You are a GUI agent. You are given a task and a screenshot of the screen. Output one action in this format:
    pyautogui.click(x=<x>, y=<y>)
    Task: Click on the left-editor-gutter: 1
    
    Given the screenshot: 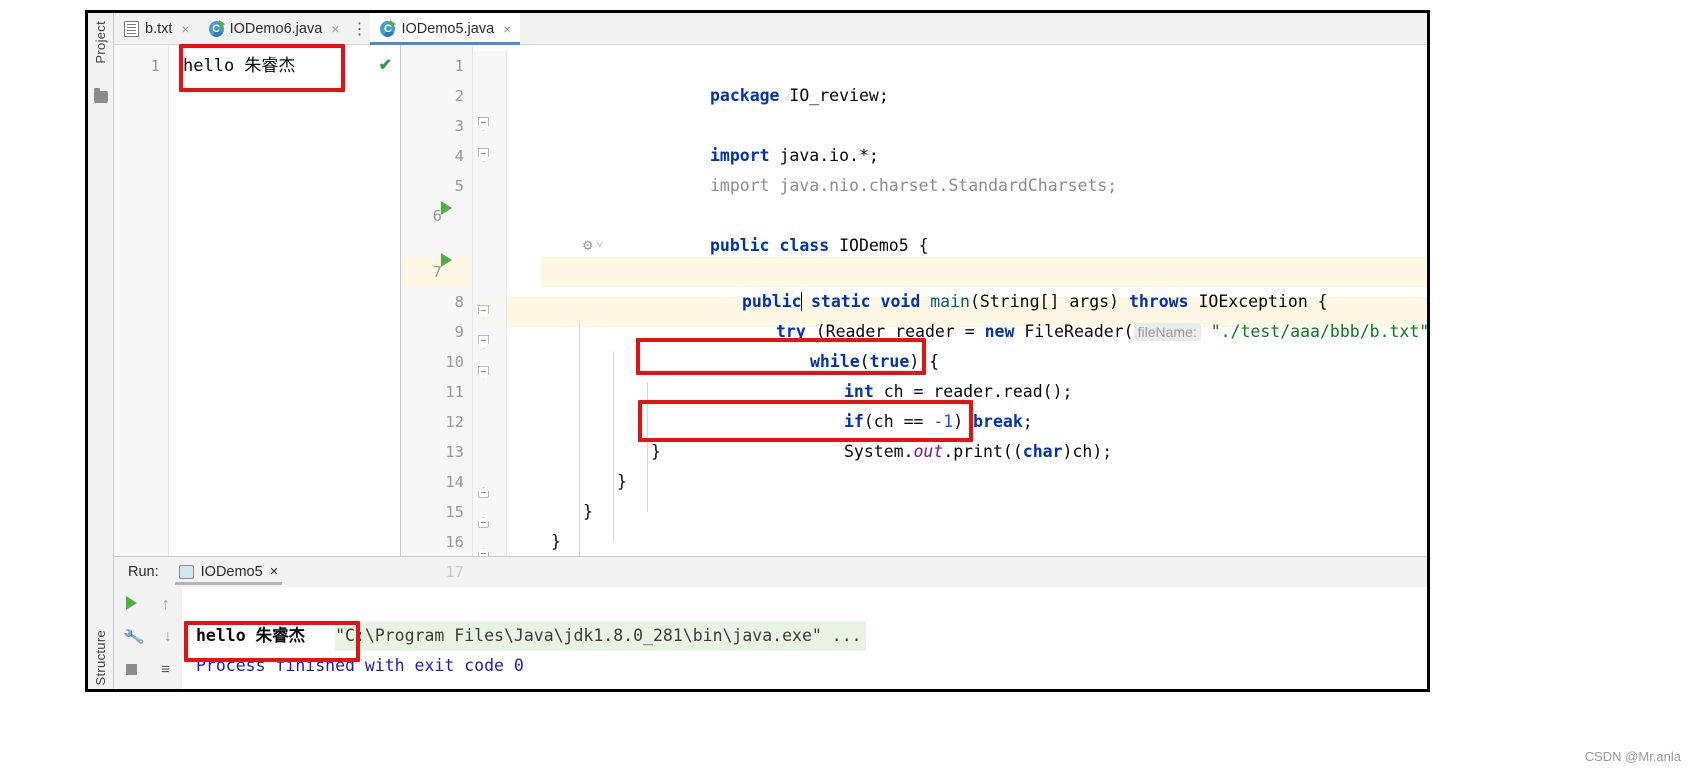 What is the action you would take?
    pyautogui.click(x=141, y=300)
    